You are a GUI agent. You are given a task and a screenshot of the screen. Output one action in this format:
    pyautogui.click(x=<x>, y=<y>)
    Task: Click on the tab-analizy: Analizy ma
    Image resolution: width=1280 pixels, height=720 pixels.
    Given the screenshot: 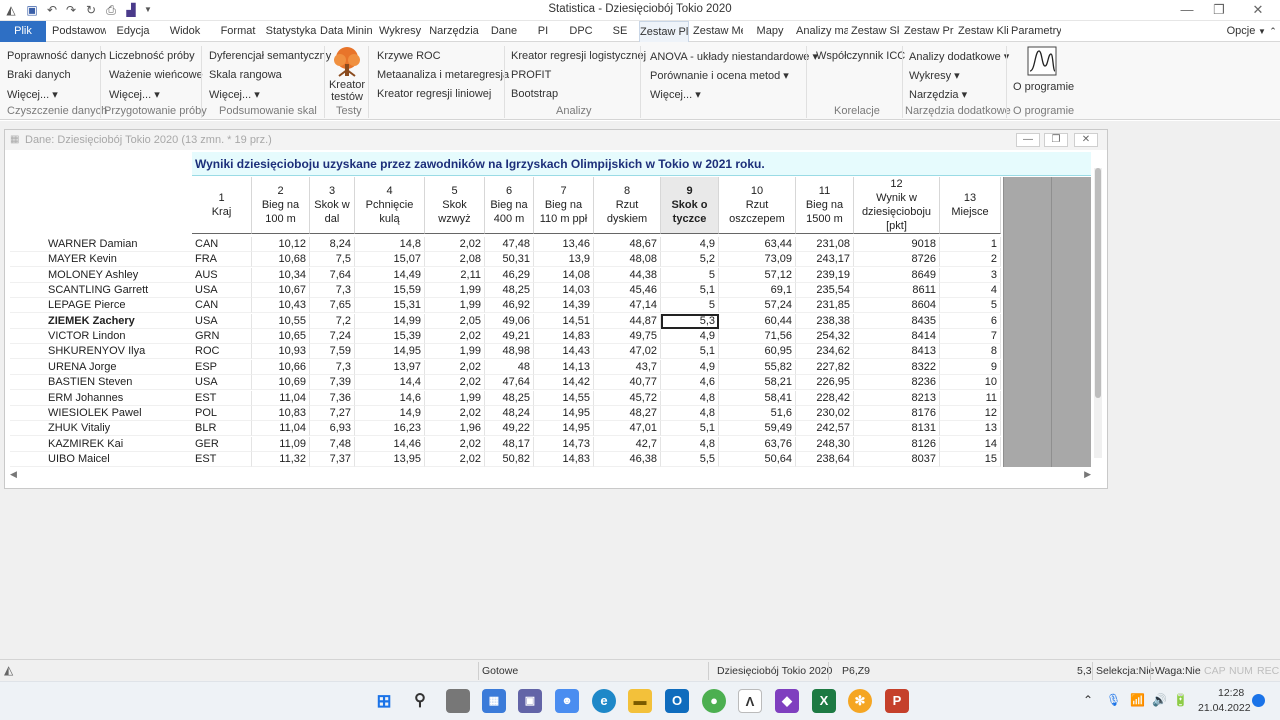 What is the action you would take?
    pyautogui.click(x=822, y=31)
    